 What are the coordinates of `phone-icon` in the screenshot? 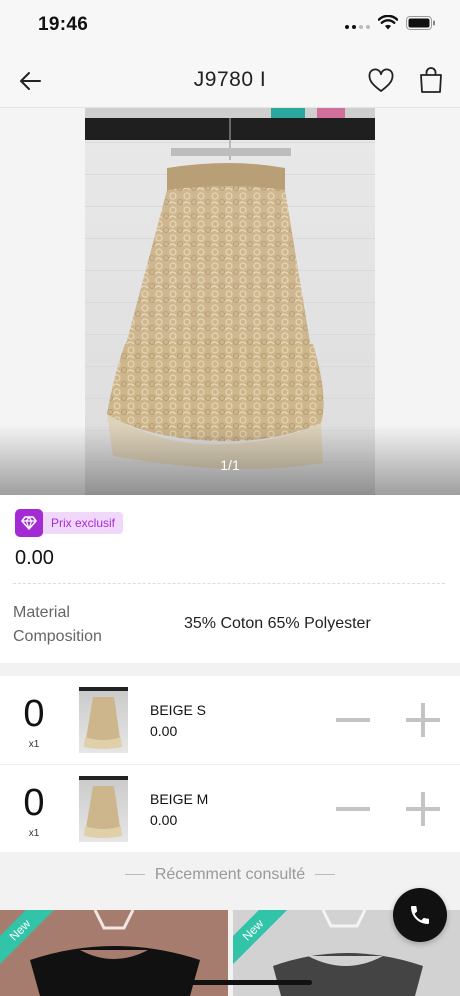 It's located at (420, 915).